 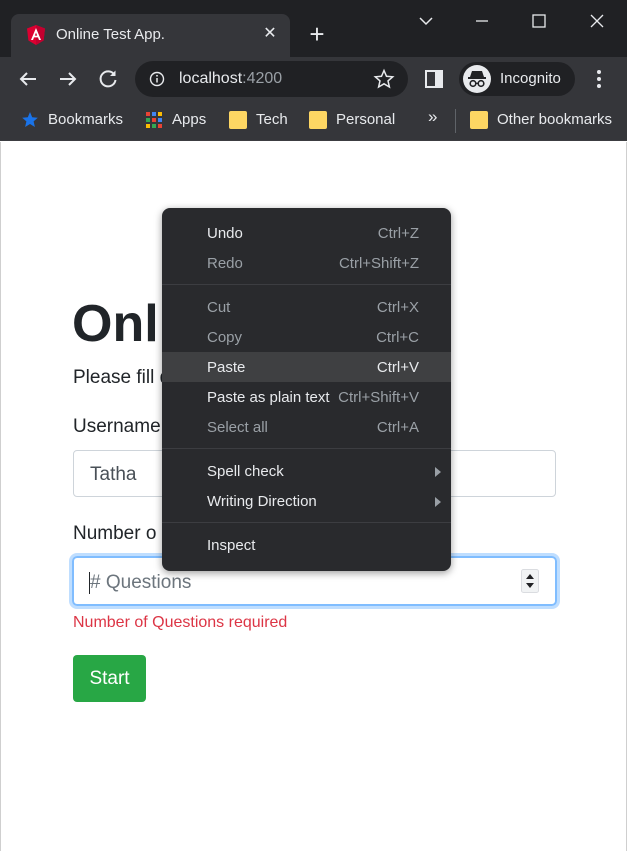 What do you see at coordinates (226, 367) in the screenshot?
I see `menu-item-label: Paste` at bounding box center [226, 367].